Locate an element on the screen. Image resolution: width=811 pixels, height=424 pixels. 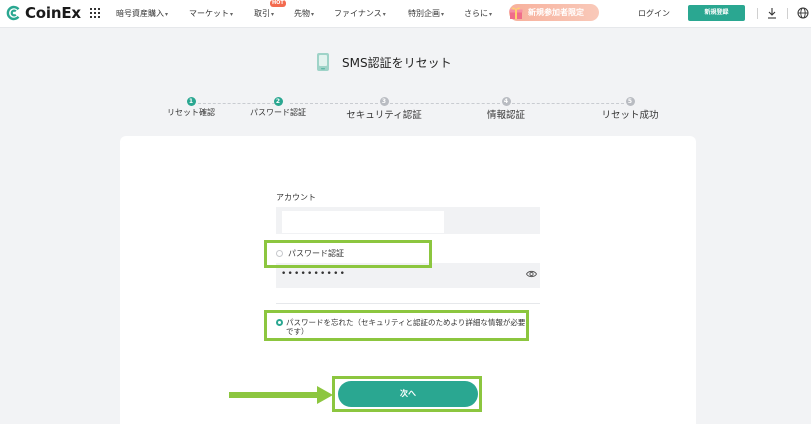
nav-futures: 先物▾ is located at coordinates (304, 13).